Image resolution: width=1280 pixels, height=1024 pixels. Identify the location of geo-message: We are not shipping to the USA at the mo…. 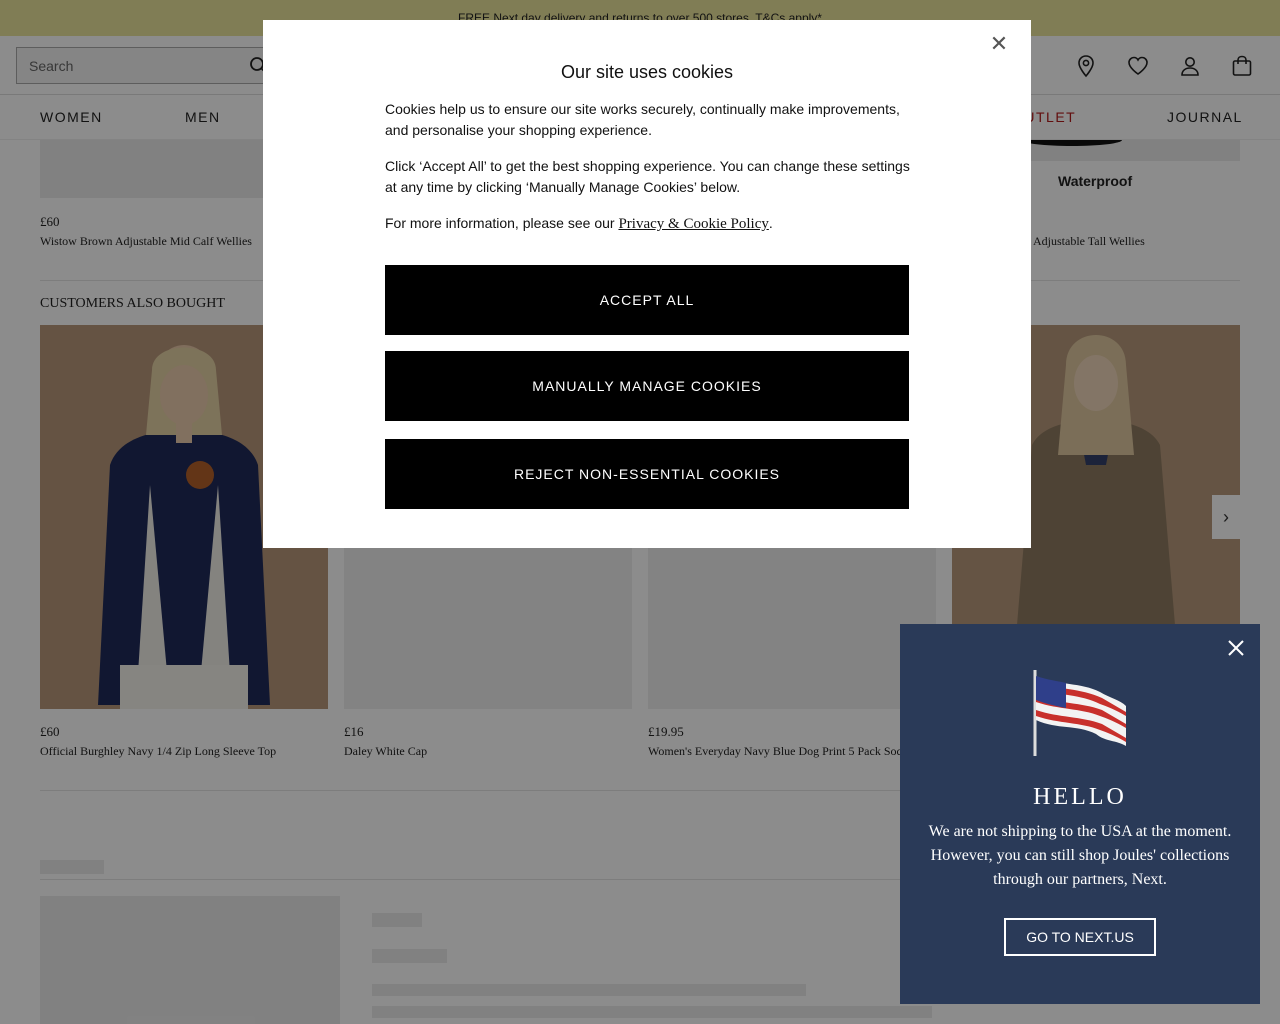
(1080, 855).